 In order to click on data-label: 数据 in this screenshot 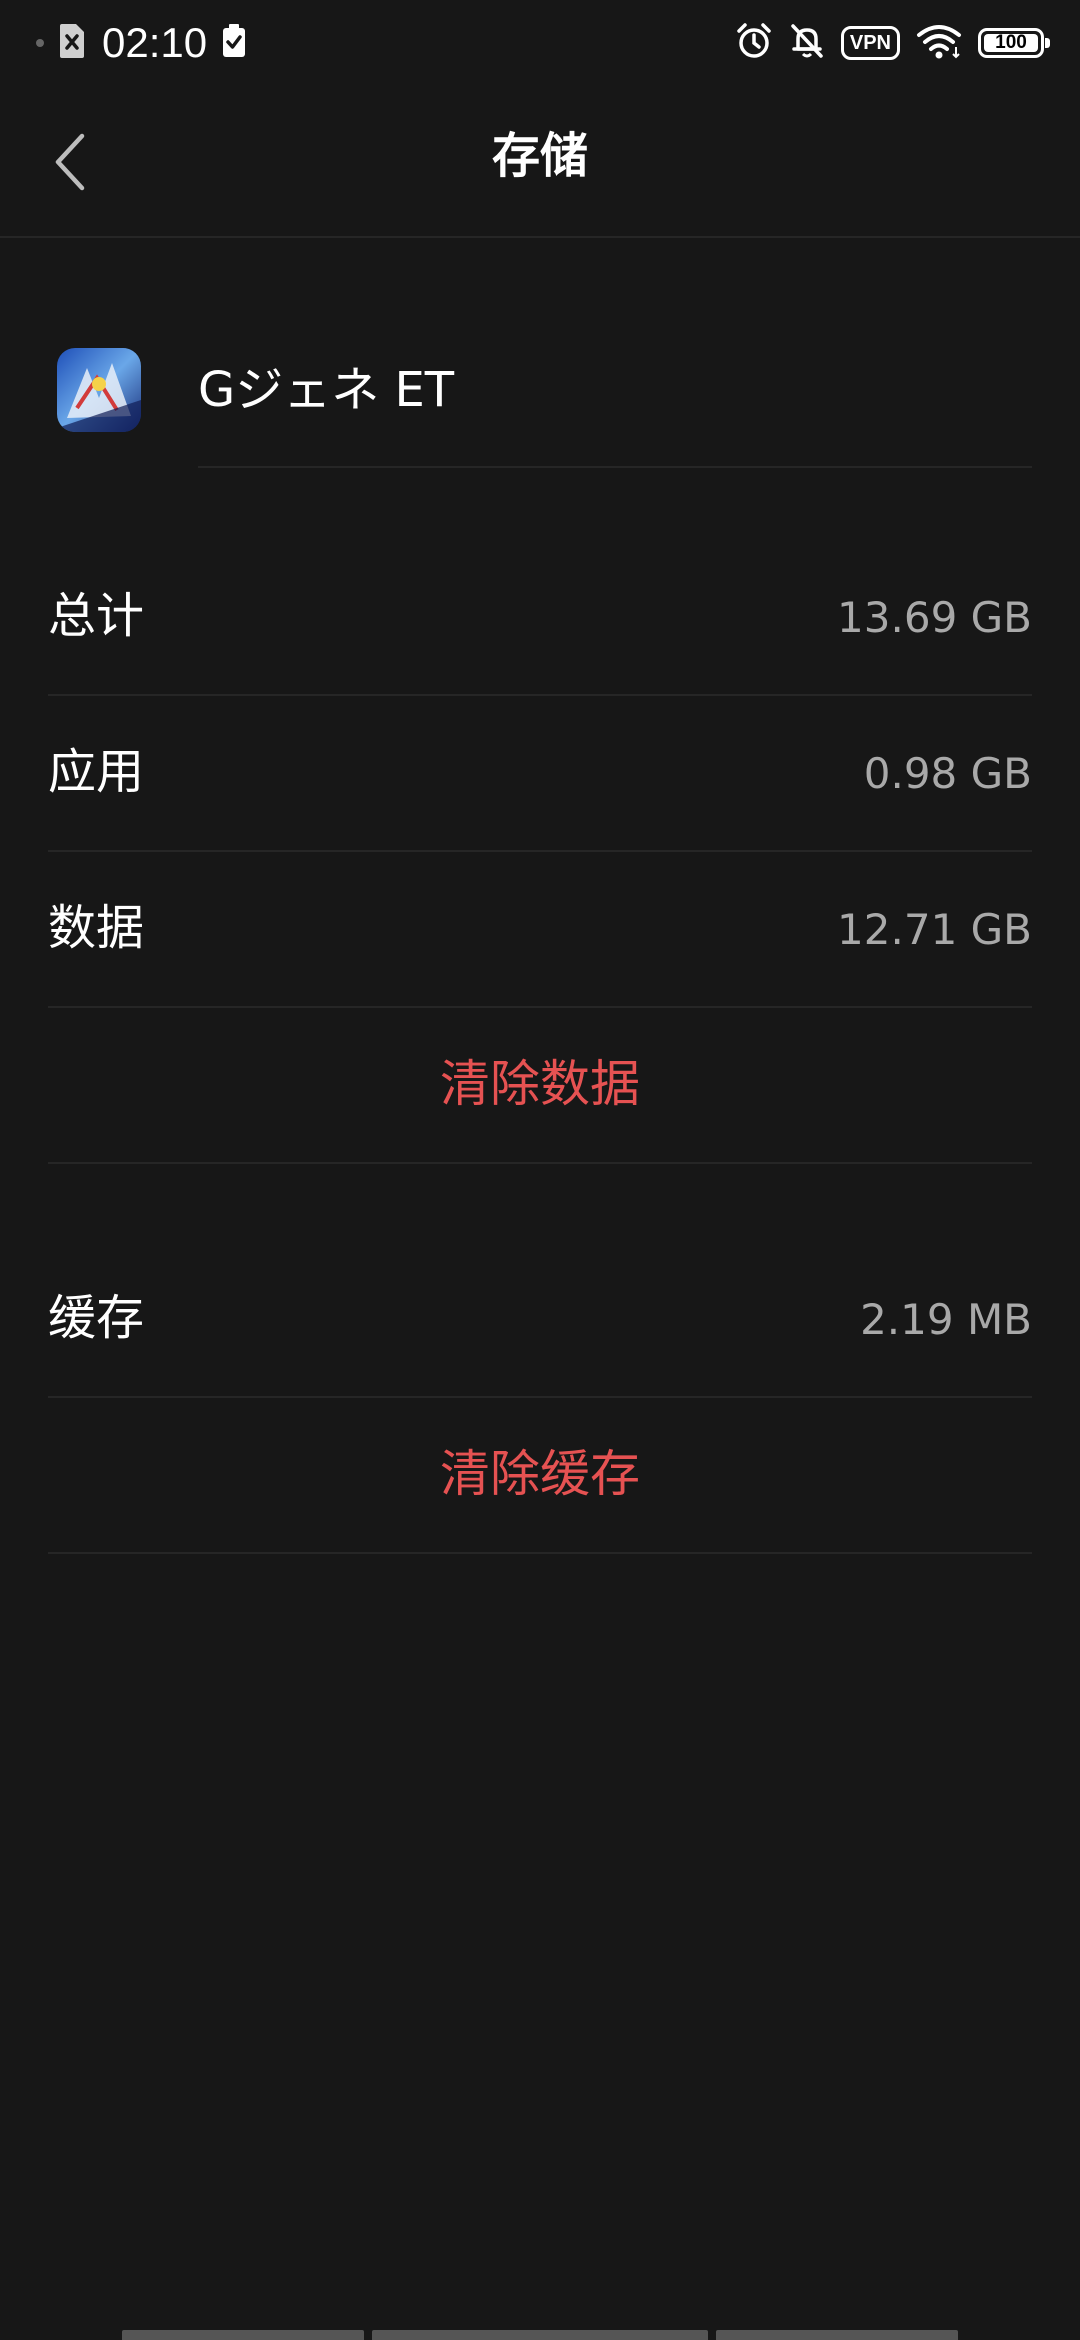, I will do `click(96, 928)`.